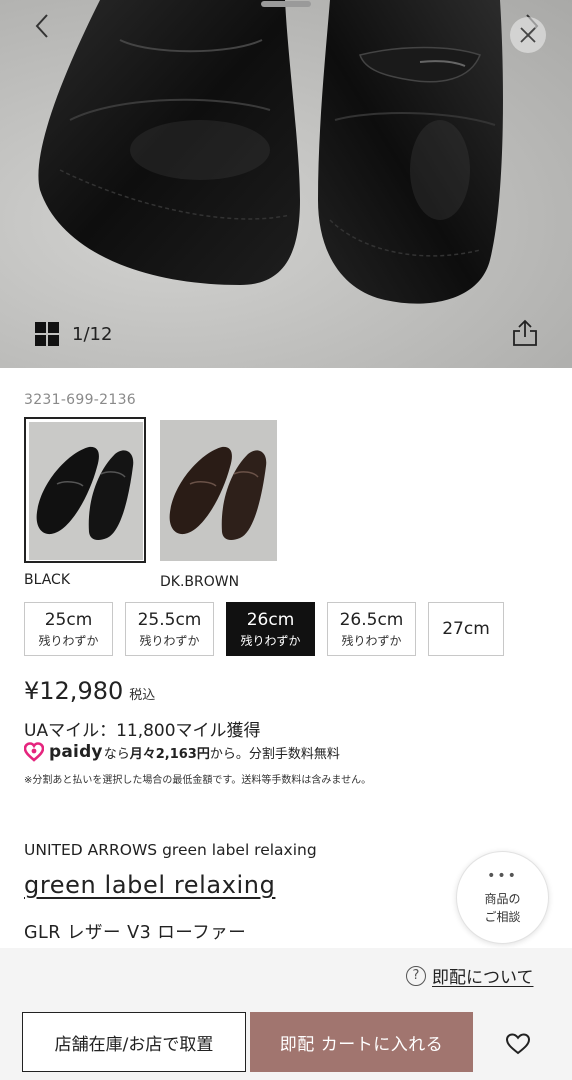 The image size is (572, 1080). I want to click on color-option-black: BLACK, so click(85, 503).